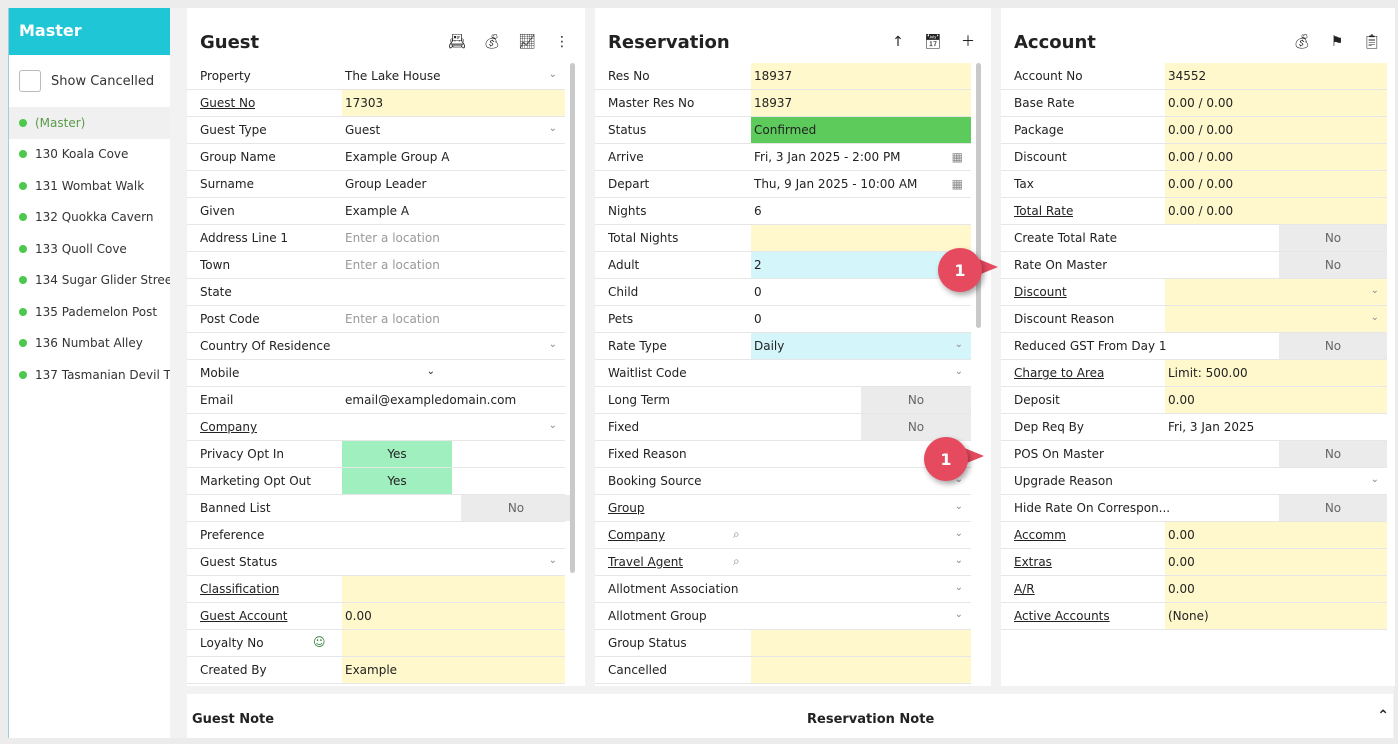  What do you see at coordinates (1372, 42) in the screenshot?
I see `clipboard-icon: 📋︎` at bounding box center [1372, 42].